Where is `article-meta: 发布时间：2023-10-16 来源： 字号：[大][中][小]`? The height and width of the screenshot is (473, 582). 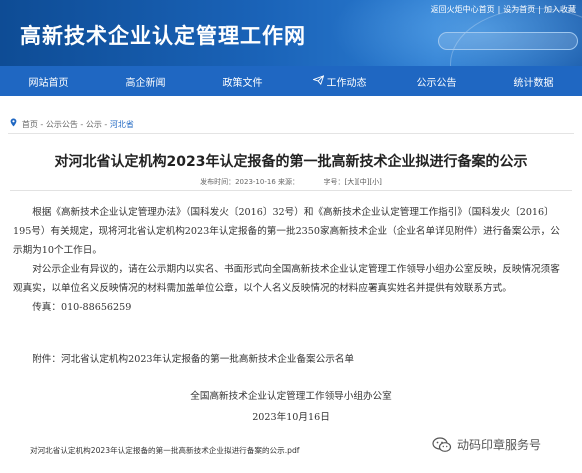
article-meta: 发布时间：2023-10-16 来源： 字号：[大][中][小] is located at coordinates (291, 182).